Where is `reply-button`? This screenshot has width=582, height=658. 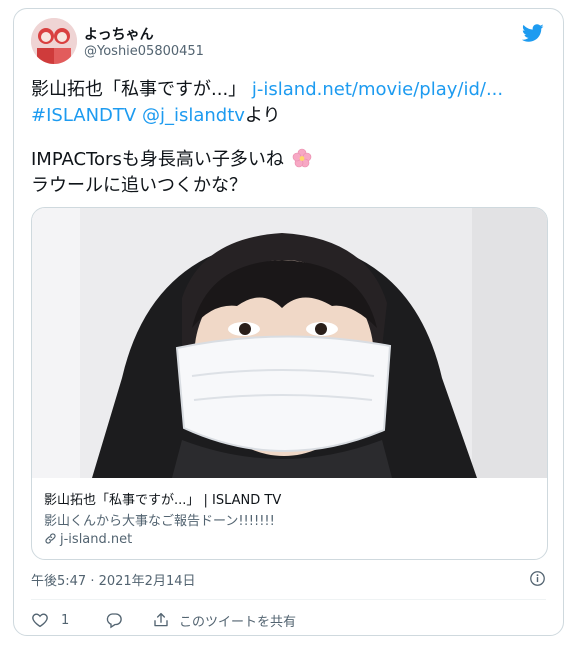 reply-button is located at coordinates (114, 620).